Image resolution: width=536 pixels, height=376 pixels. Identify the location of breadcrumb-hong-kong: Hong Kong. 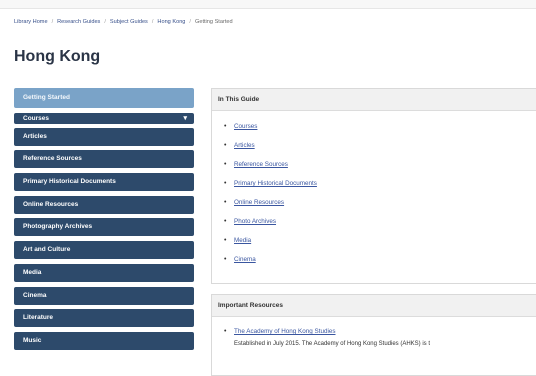
(171, 22).